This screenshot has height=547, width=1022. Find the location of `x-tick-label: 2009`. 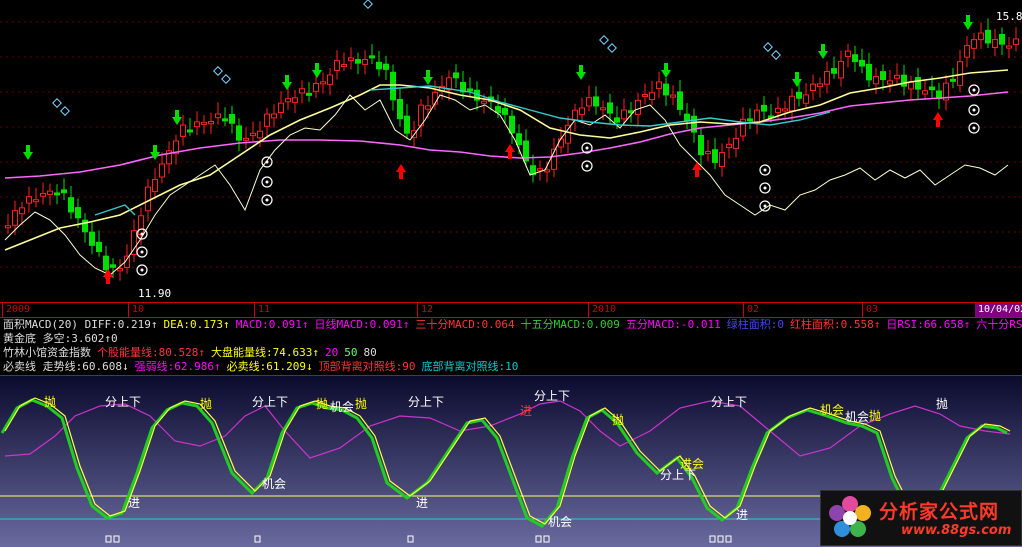

x-tick-label: 2009 is located at coordinates (16, 310).